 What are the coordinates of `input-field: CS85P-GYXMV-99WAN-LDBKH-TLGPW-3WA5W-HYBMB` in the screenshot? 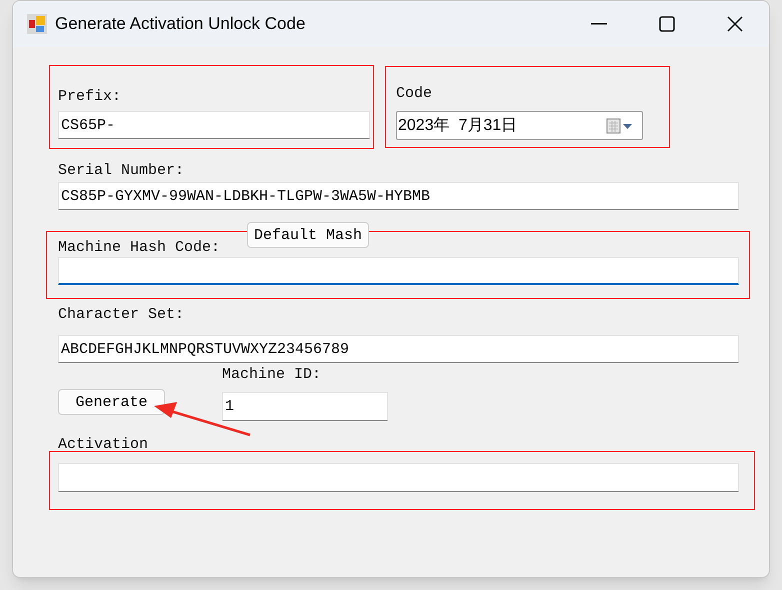 It's located at (398, 196).